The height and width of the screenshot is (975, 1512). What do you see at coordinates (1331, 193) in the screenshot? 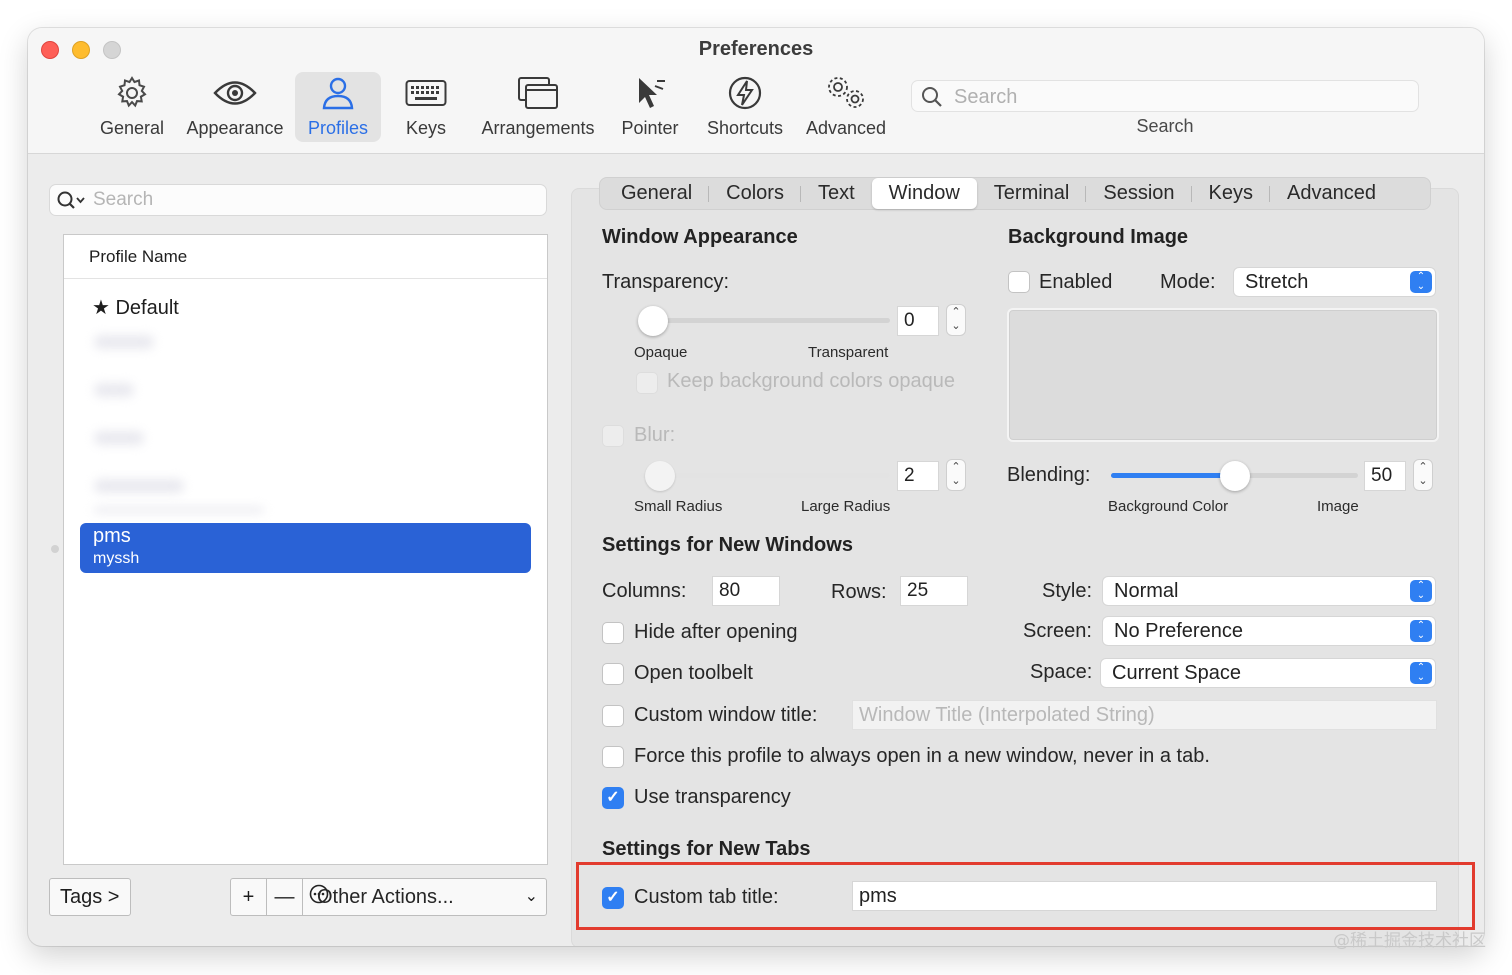
I see `tab-advanced: Advanced` at bounding box center [1331, 193].